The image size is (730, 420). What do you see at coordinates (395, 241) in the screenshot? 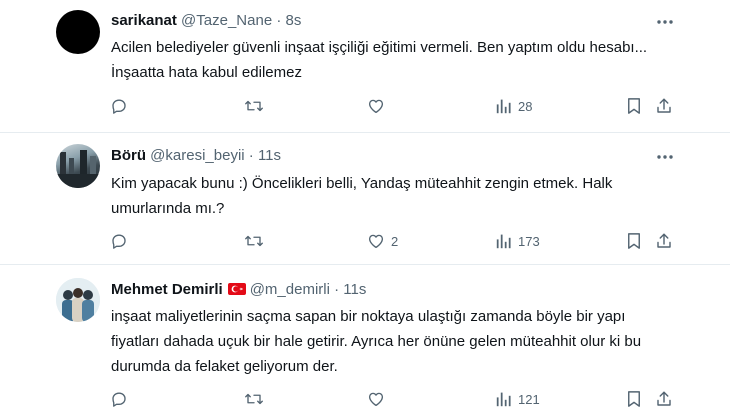
I see `like-count: 2` at bounding box center [395, 241].